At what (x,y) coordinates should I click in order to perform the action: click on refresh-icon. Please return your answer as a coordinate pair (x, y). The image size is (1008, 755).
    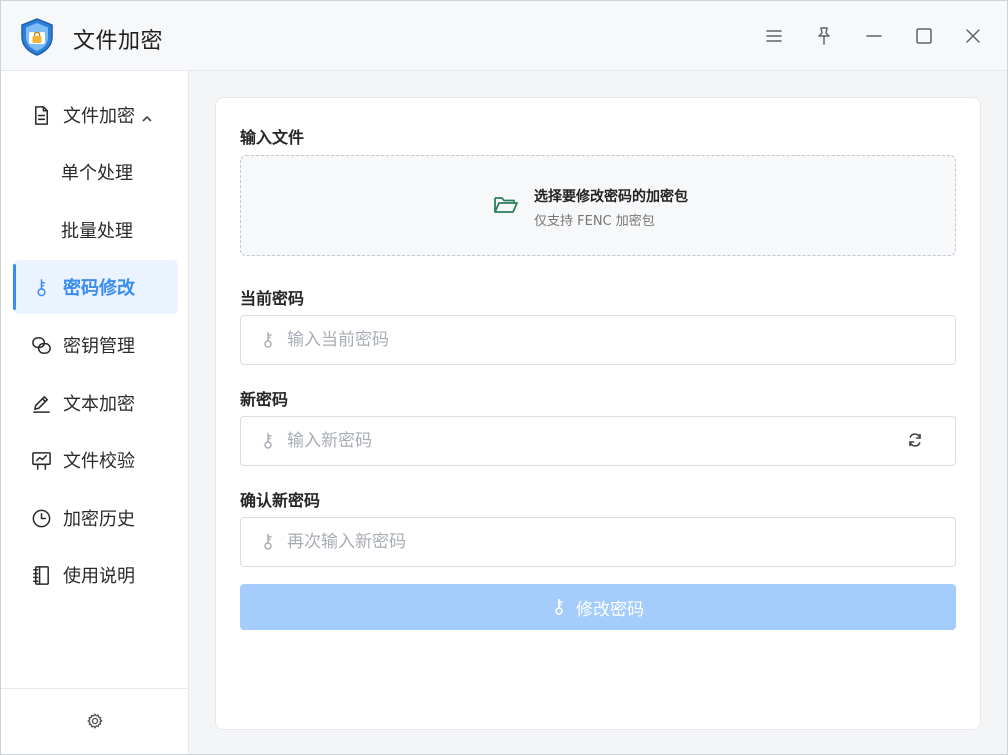
    Looking at the image, I should click on (915, 440).